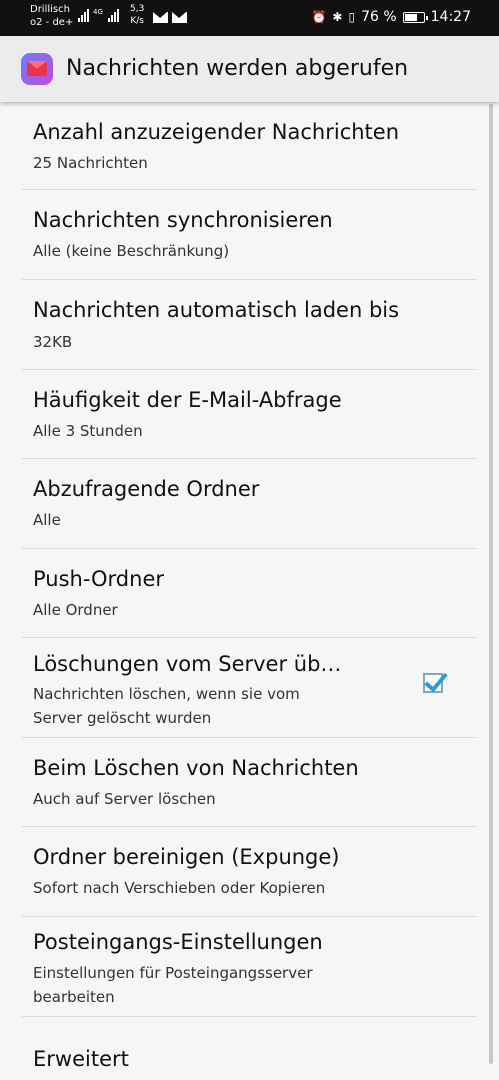  I want to click on carrier-line-1: Drillisch, so click(50, 9).